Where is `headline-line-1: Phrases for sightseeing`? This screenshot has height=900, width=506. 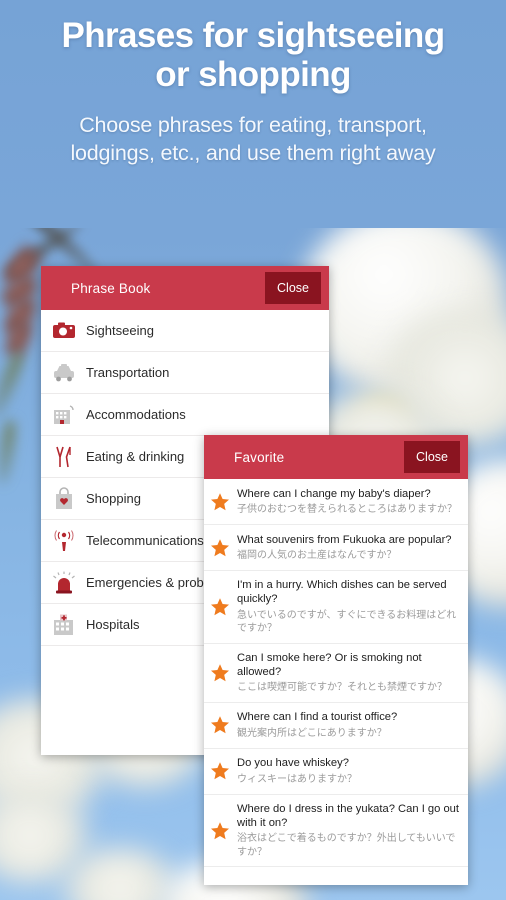 headline-line-1: Phrases for sightseeing is located at coordinates (253, 35).